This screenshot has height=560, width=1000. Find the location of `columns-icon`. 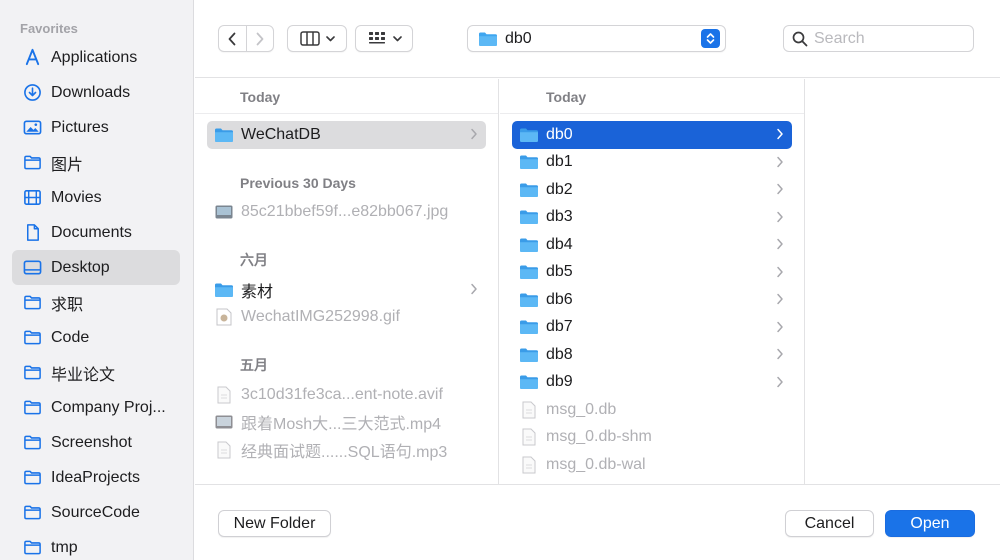

columns-icon is located at coordinates (309, 38).